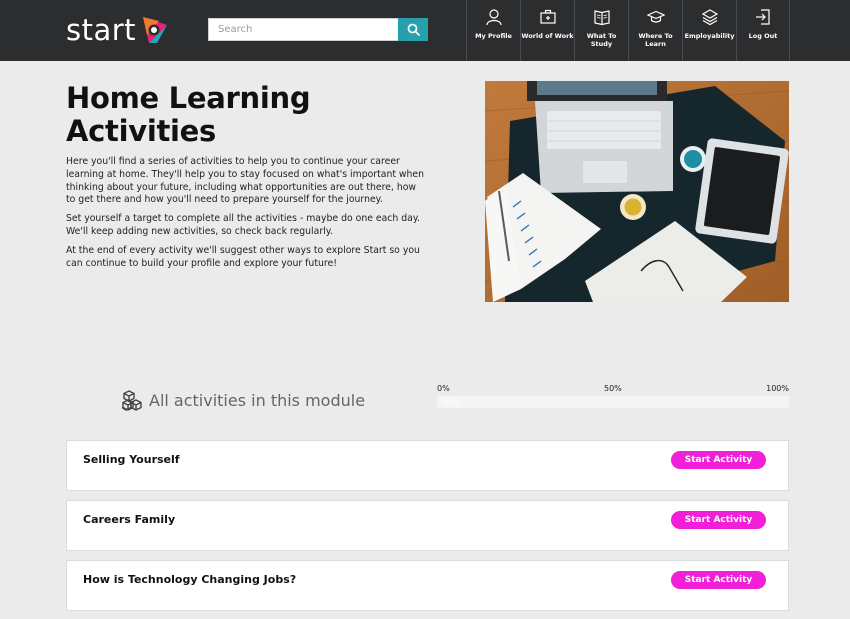  Describe the element at coordinates (601, 40) in the screenshot. I see `nav-label: What To Study` at that location.